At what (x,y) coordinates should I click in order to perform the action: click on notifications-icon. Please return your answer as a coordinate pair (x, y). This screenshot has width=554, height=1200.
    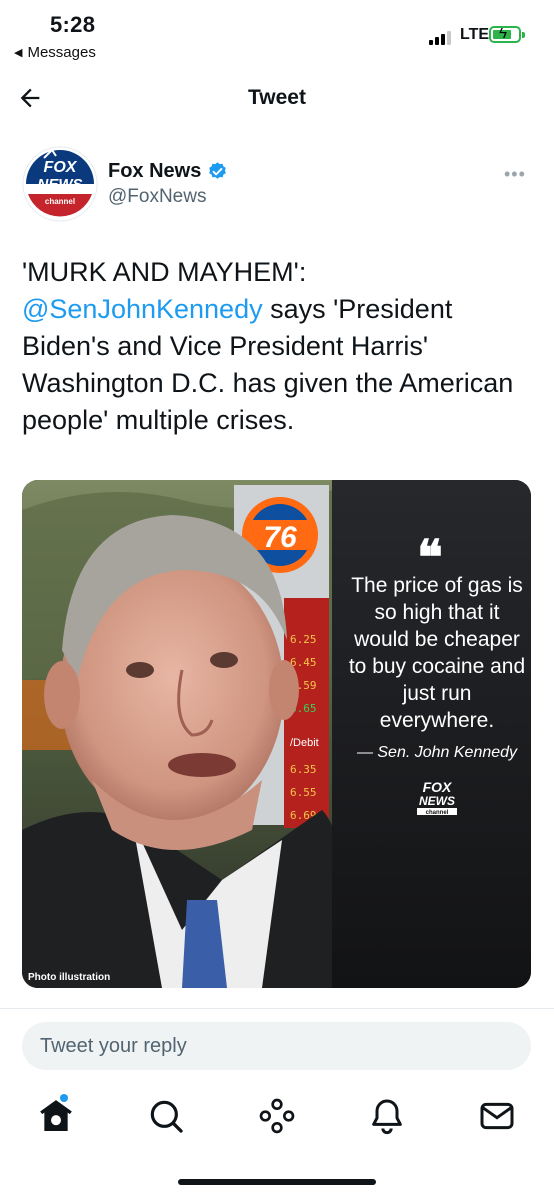
    Looking at the image, I should click on (387, 1116).